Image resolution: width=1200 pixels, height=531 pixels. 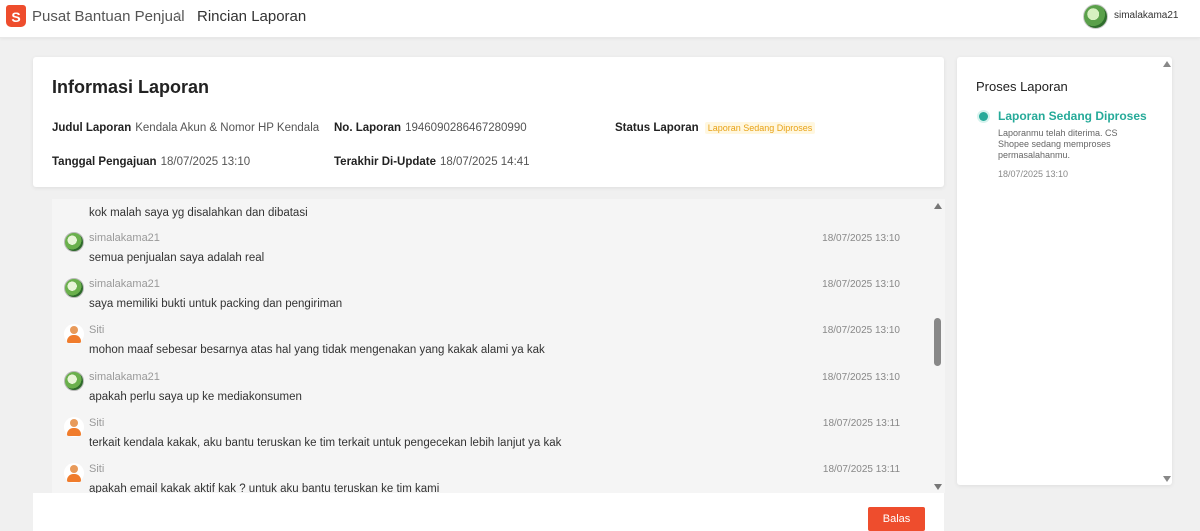 I want to click on step-dot-icon, so click(x=983, y=116).